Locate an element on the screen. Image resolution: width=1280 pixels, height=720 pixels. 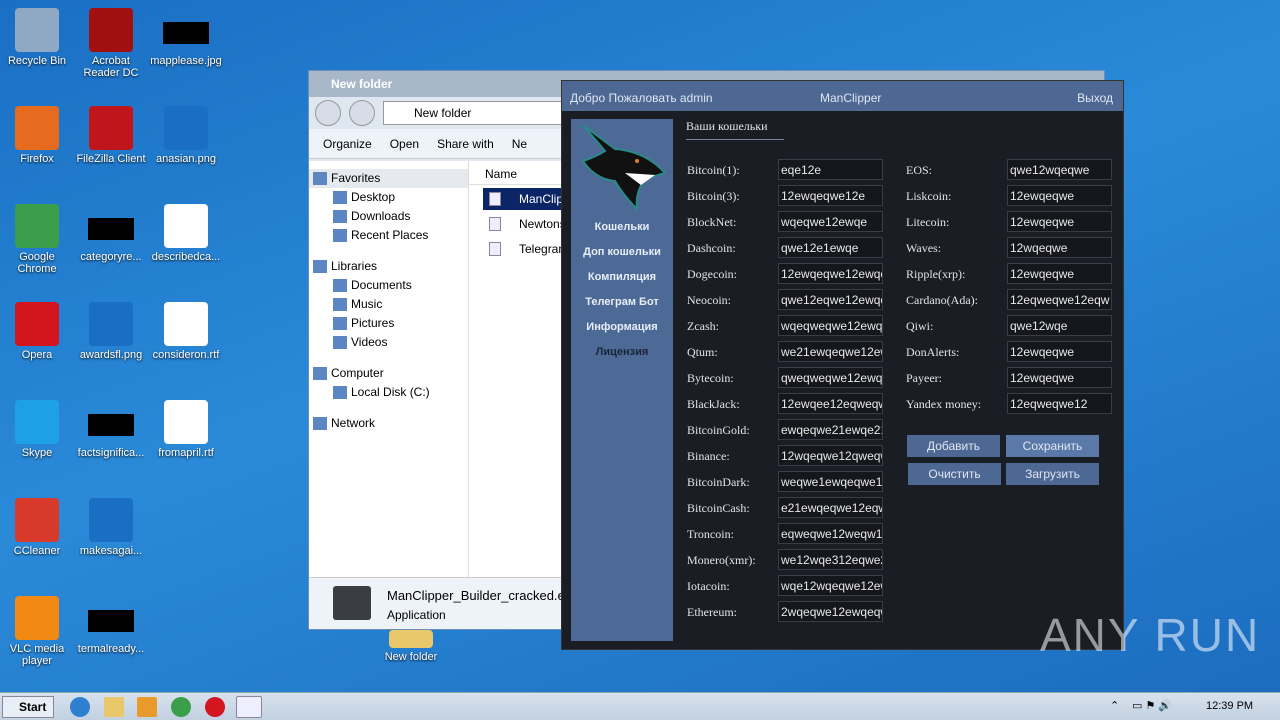
manclipper-taskbar-icon is located at coordinates (249, 707).